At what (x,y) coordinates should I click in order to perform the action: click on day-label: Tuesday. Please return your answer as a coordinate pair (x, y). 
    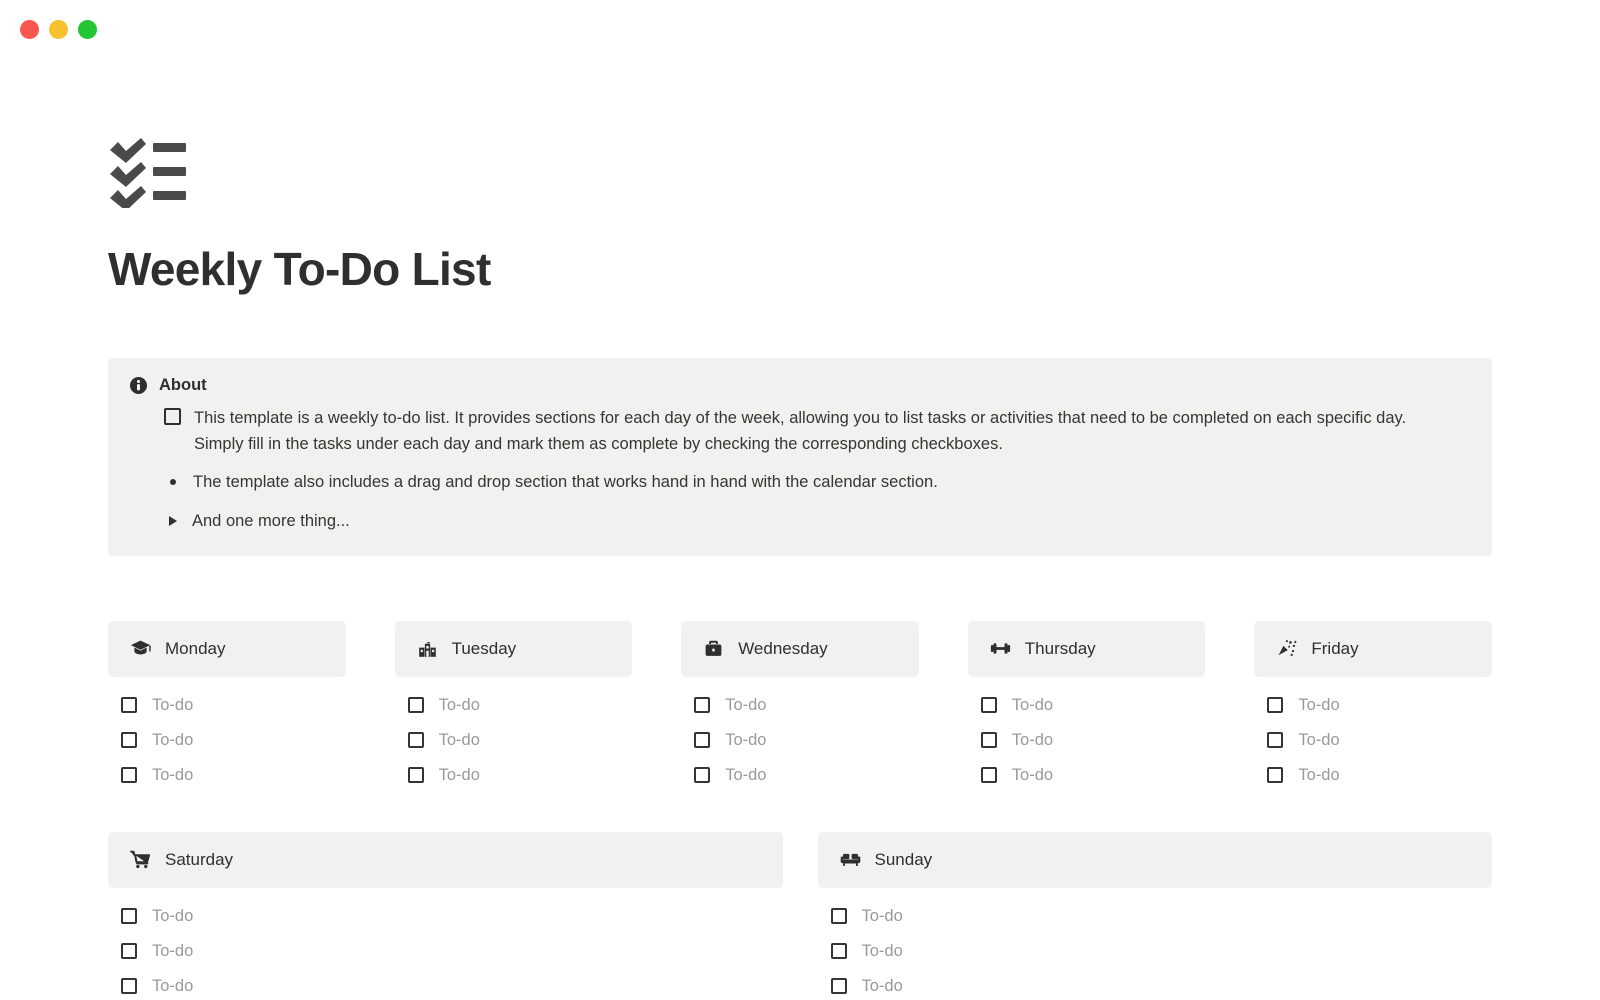
    Looking at the image, I should click on (484, 648).